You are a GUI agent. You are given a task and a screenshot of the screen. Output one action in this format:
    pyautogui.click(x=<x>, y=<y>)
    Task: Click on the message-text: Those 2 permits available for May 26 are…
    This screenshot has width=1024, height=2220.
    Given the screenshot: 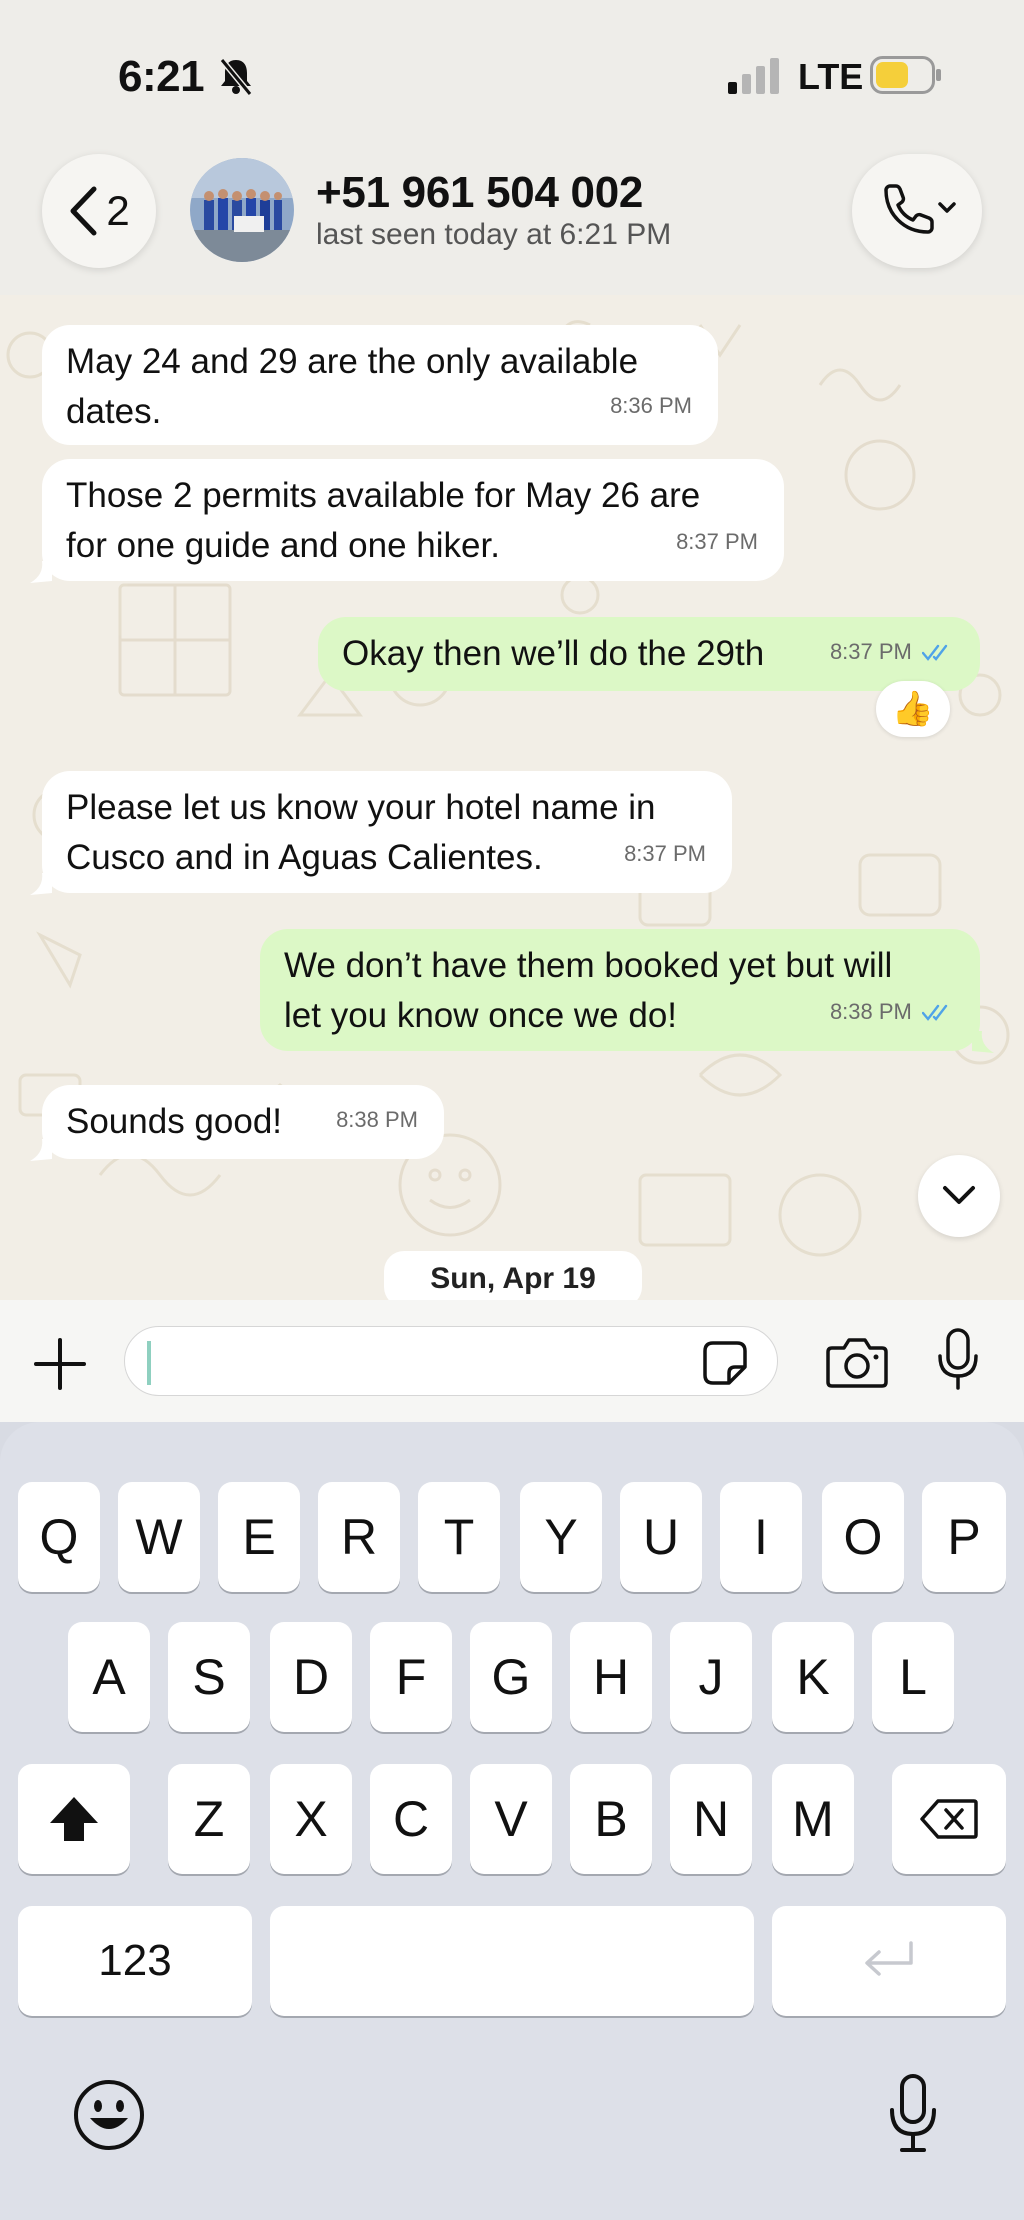 What is the action you would take?
    pyautogui.click(x=383, y=520)
    